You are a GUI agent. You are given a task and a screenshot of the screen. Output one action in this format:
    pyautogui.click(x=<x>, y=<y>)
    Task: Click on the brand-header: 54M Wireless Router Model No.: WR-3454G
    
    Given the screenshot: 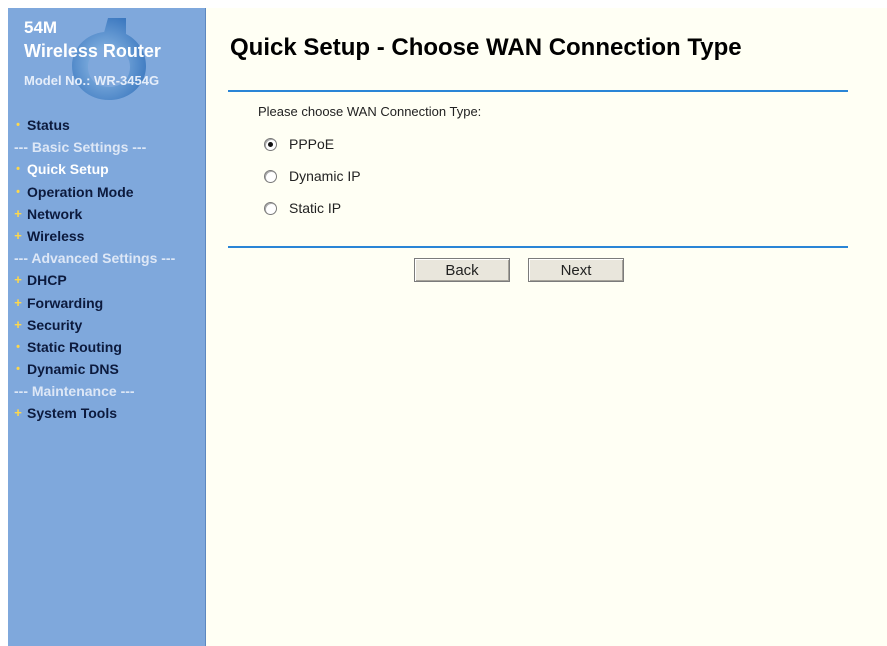 What is the action you would take?
    pyautogui.click(x=106, y=58)
    